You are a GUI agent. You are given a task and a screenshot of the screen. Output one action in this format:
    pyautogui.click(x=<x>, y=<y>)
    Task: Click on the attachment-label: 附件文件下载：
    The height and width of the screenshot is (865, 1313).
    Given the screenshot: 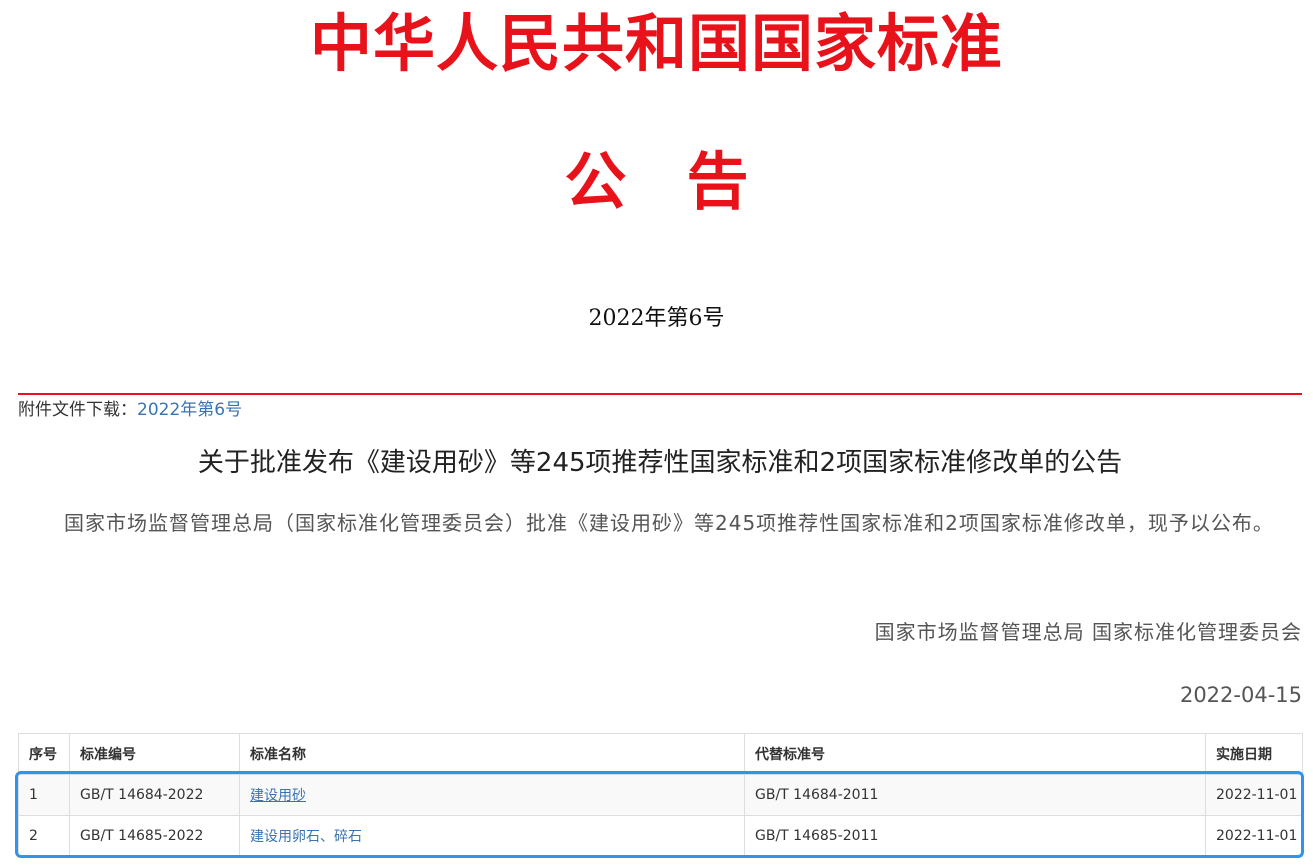 What is the action you would take?
    pyautogui.click(x=77, y=410)
    